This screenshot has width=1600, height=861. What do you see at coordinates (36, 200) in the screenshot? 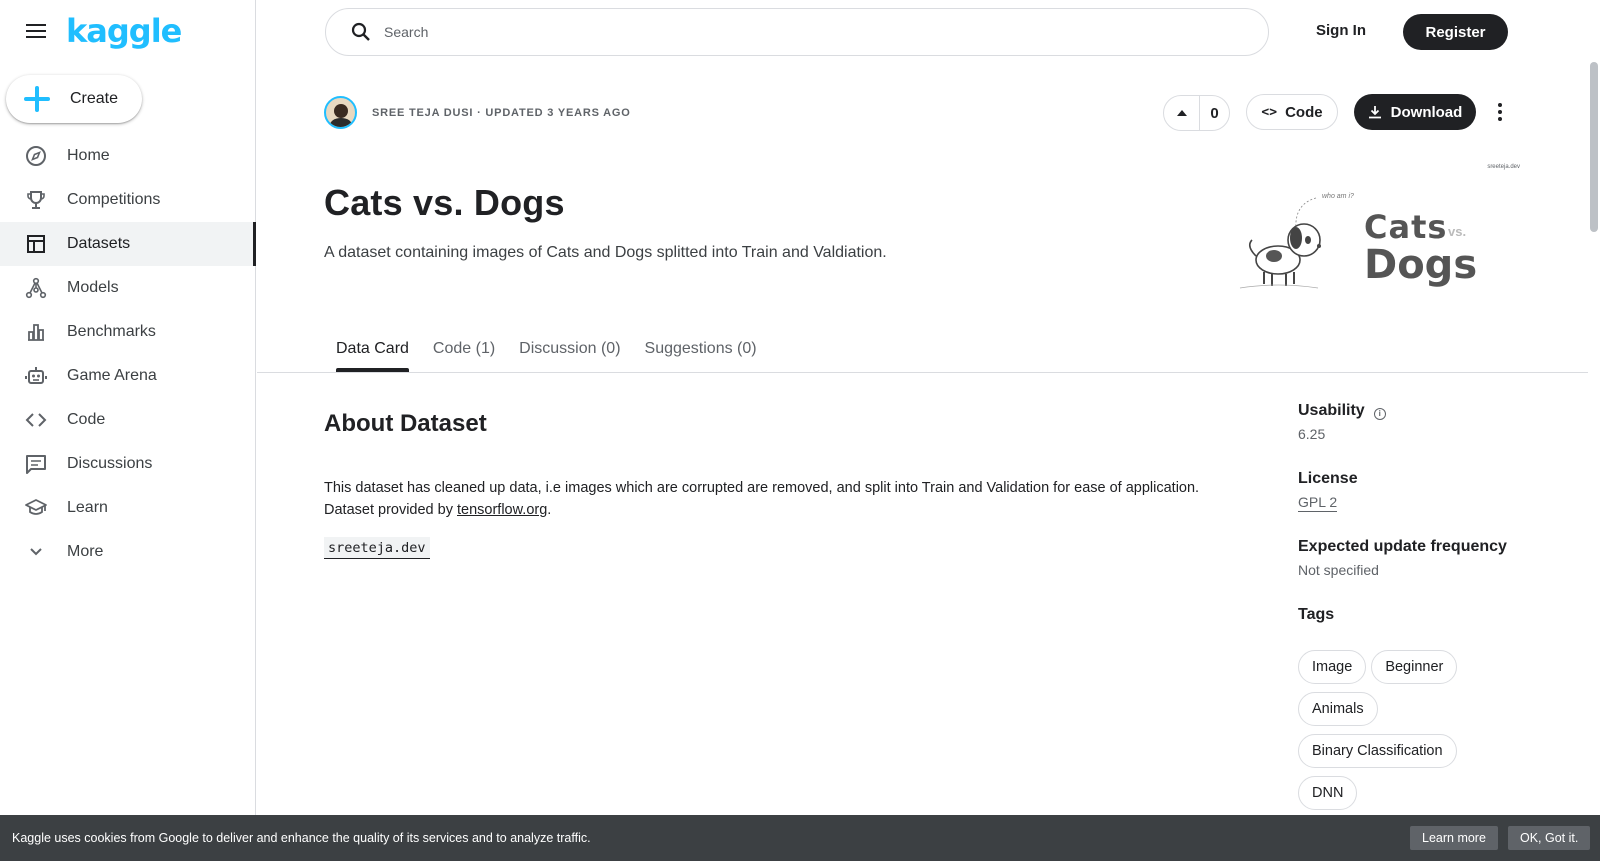
I see `trophy-icon` at bounding box center [36, 200].